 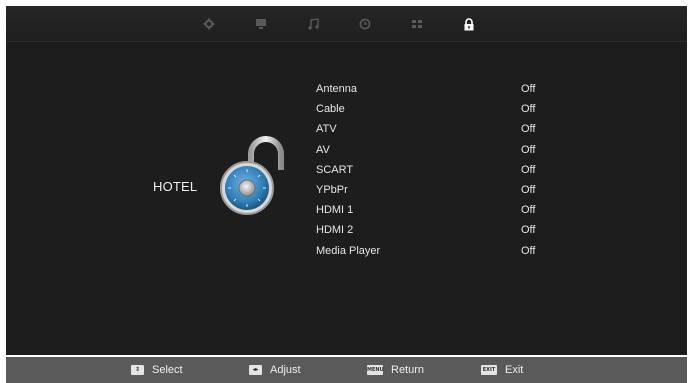 I want to click on hint-return-label: Return, so click(x=408, y=370).